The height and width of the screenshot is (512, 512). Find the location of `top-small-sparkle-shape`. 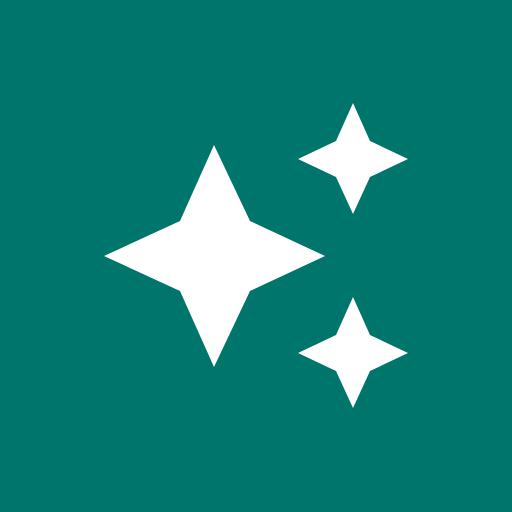

top-small-sparkle-shape is located at coordinates (353, 158).